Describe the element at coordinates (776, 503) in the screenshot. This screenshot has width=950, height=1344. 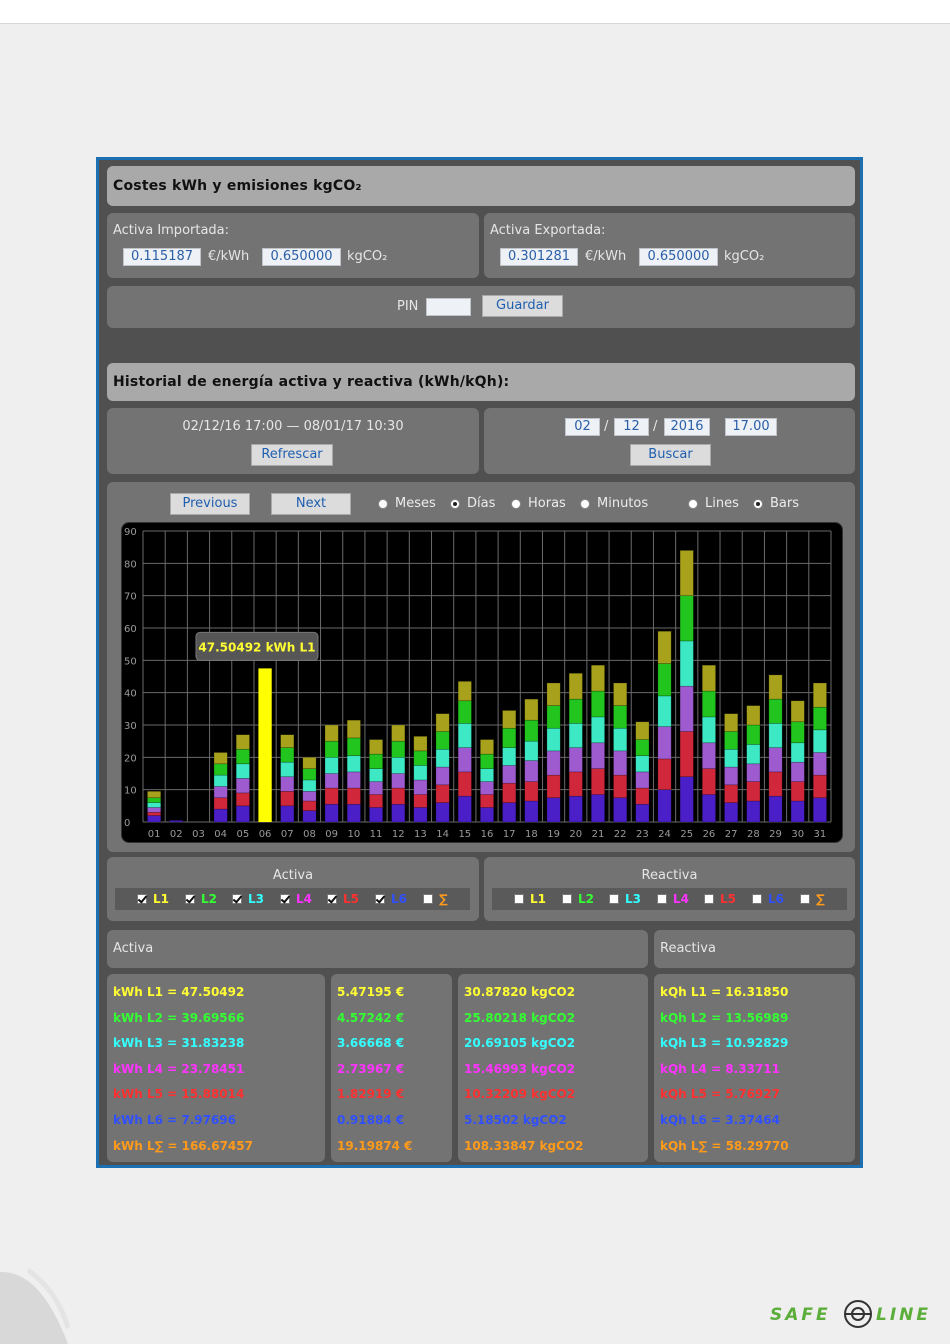
I see `view-bars-radio: Bars` at that location.